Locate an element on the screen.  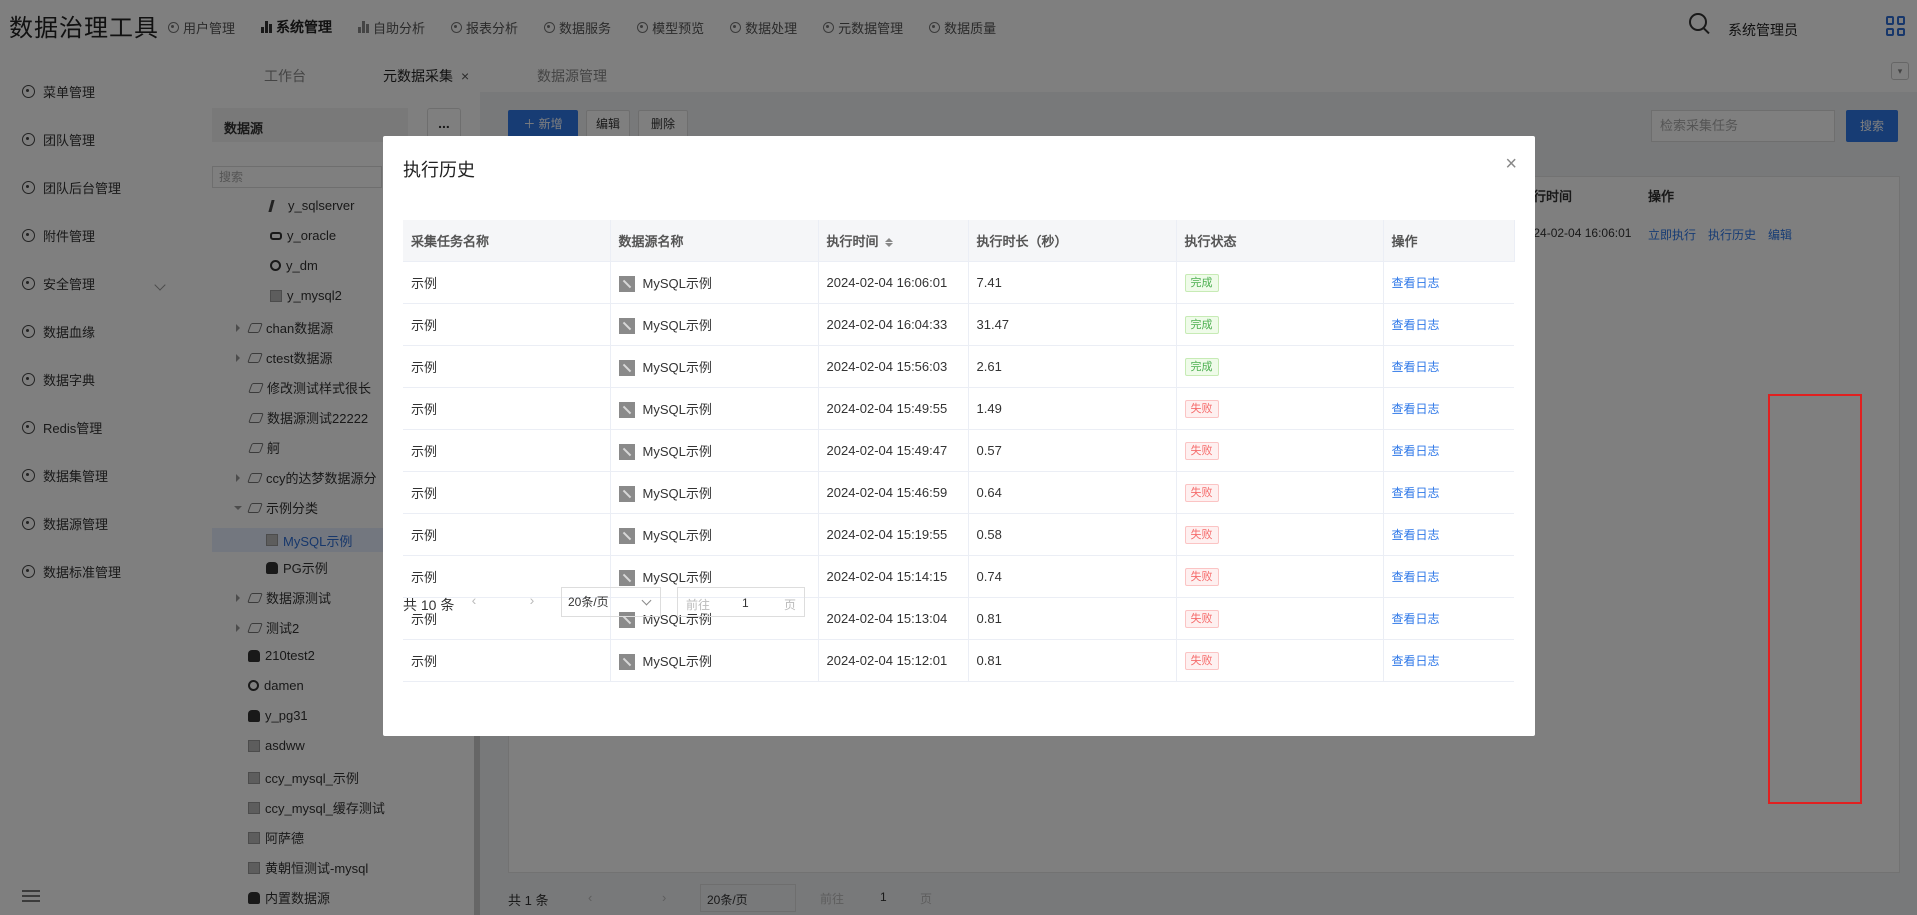
column-header-exec-time: 执行时间 is located at coordinates (893, 241).